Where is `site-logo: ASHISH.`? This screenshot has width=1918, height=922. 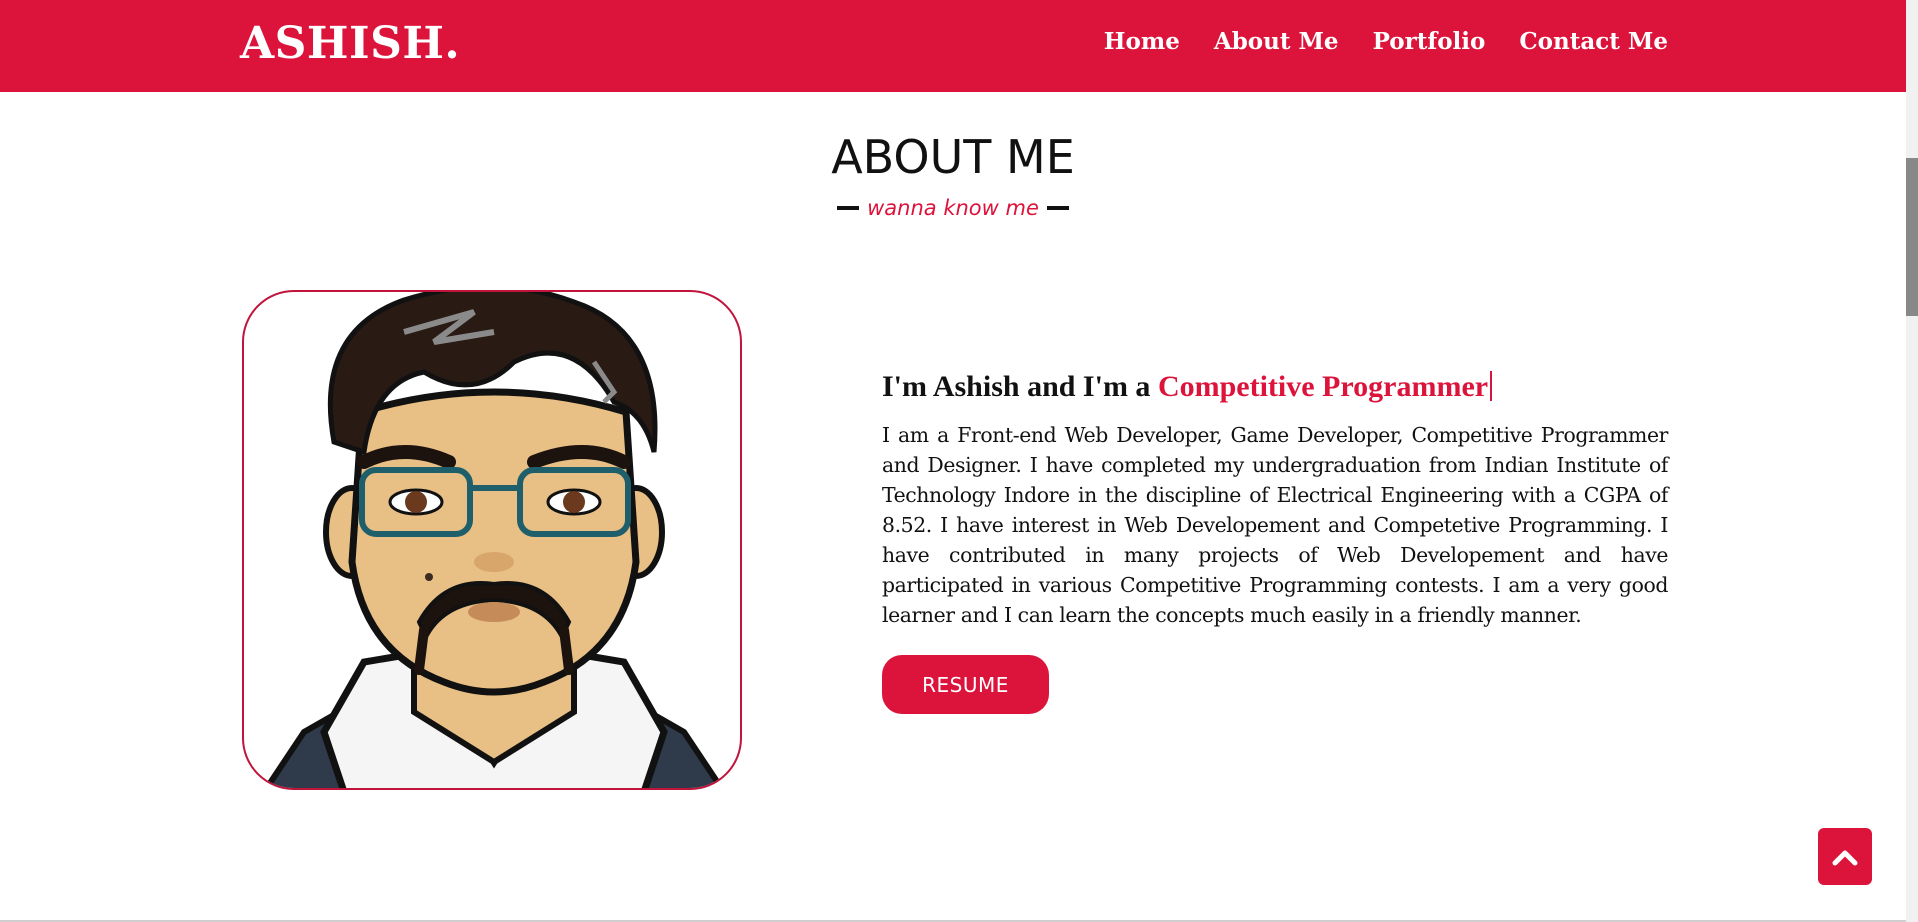 site-logo: ASHISH. is located at coordinates (350, 43).